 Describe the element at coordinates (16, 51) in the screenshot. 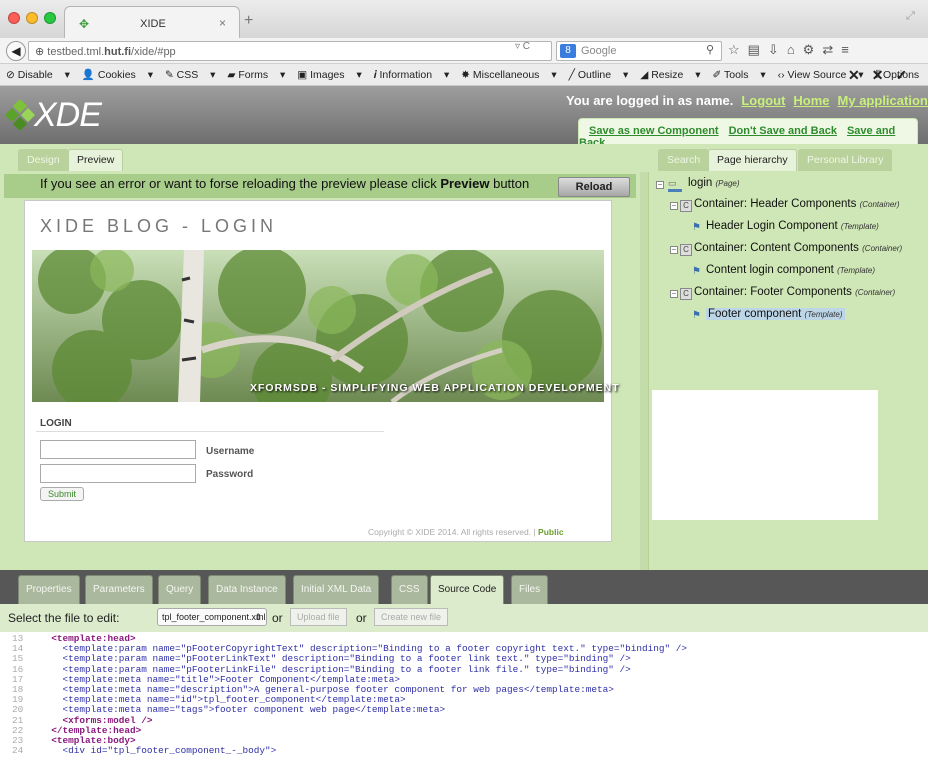

I see `back-button: ◀` at that location.